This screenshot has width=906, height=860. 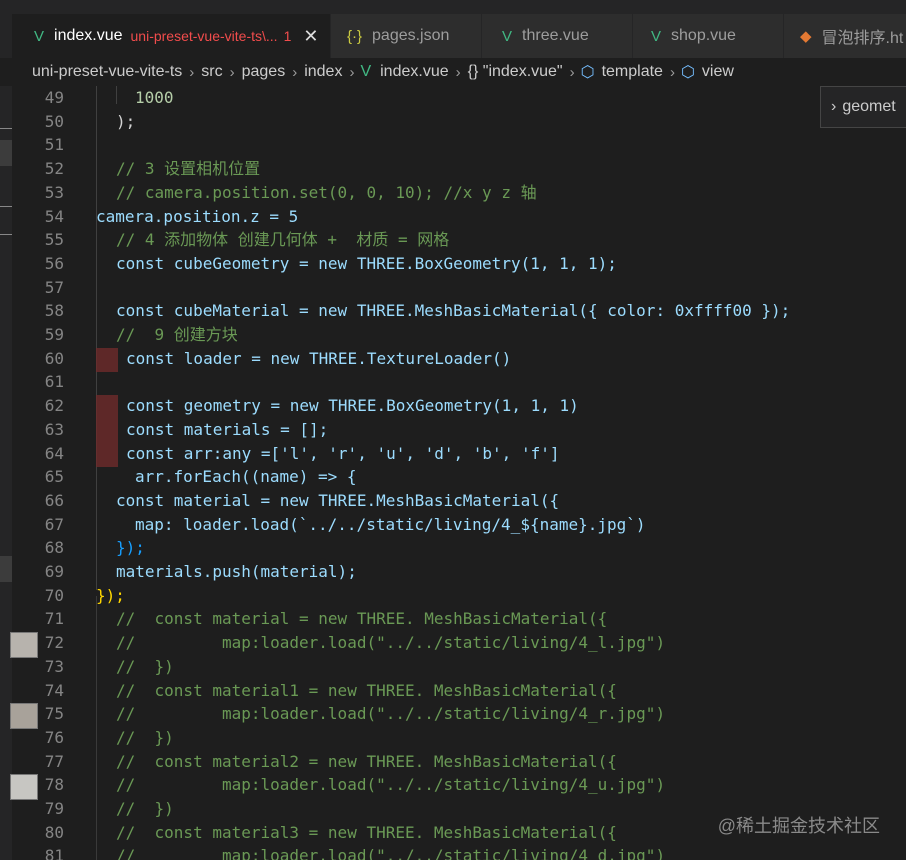 I want to click on tab-shop-vue: V shop.vue, so click(x=708, y=36).